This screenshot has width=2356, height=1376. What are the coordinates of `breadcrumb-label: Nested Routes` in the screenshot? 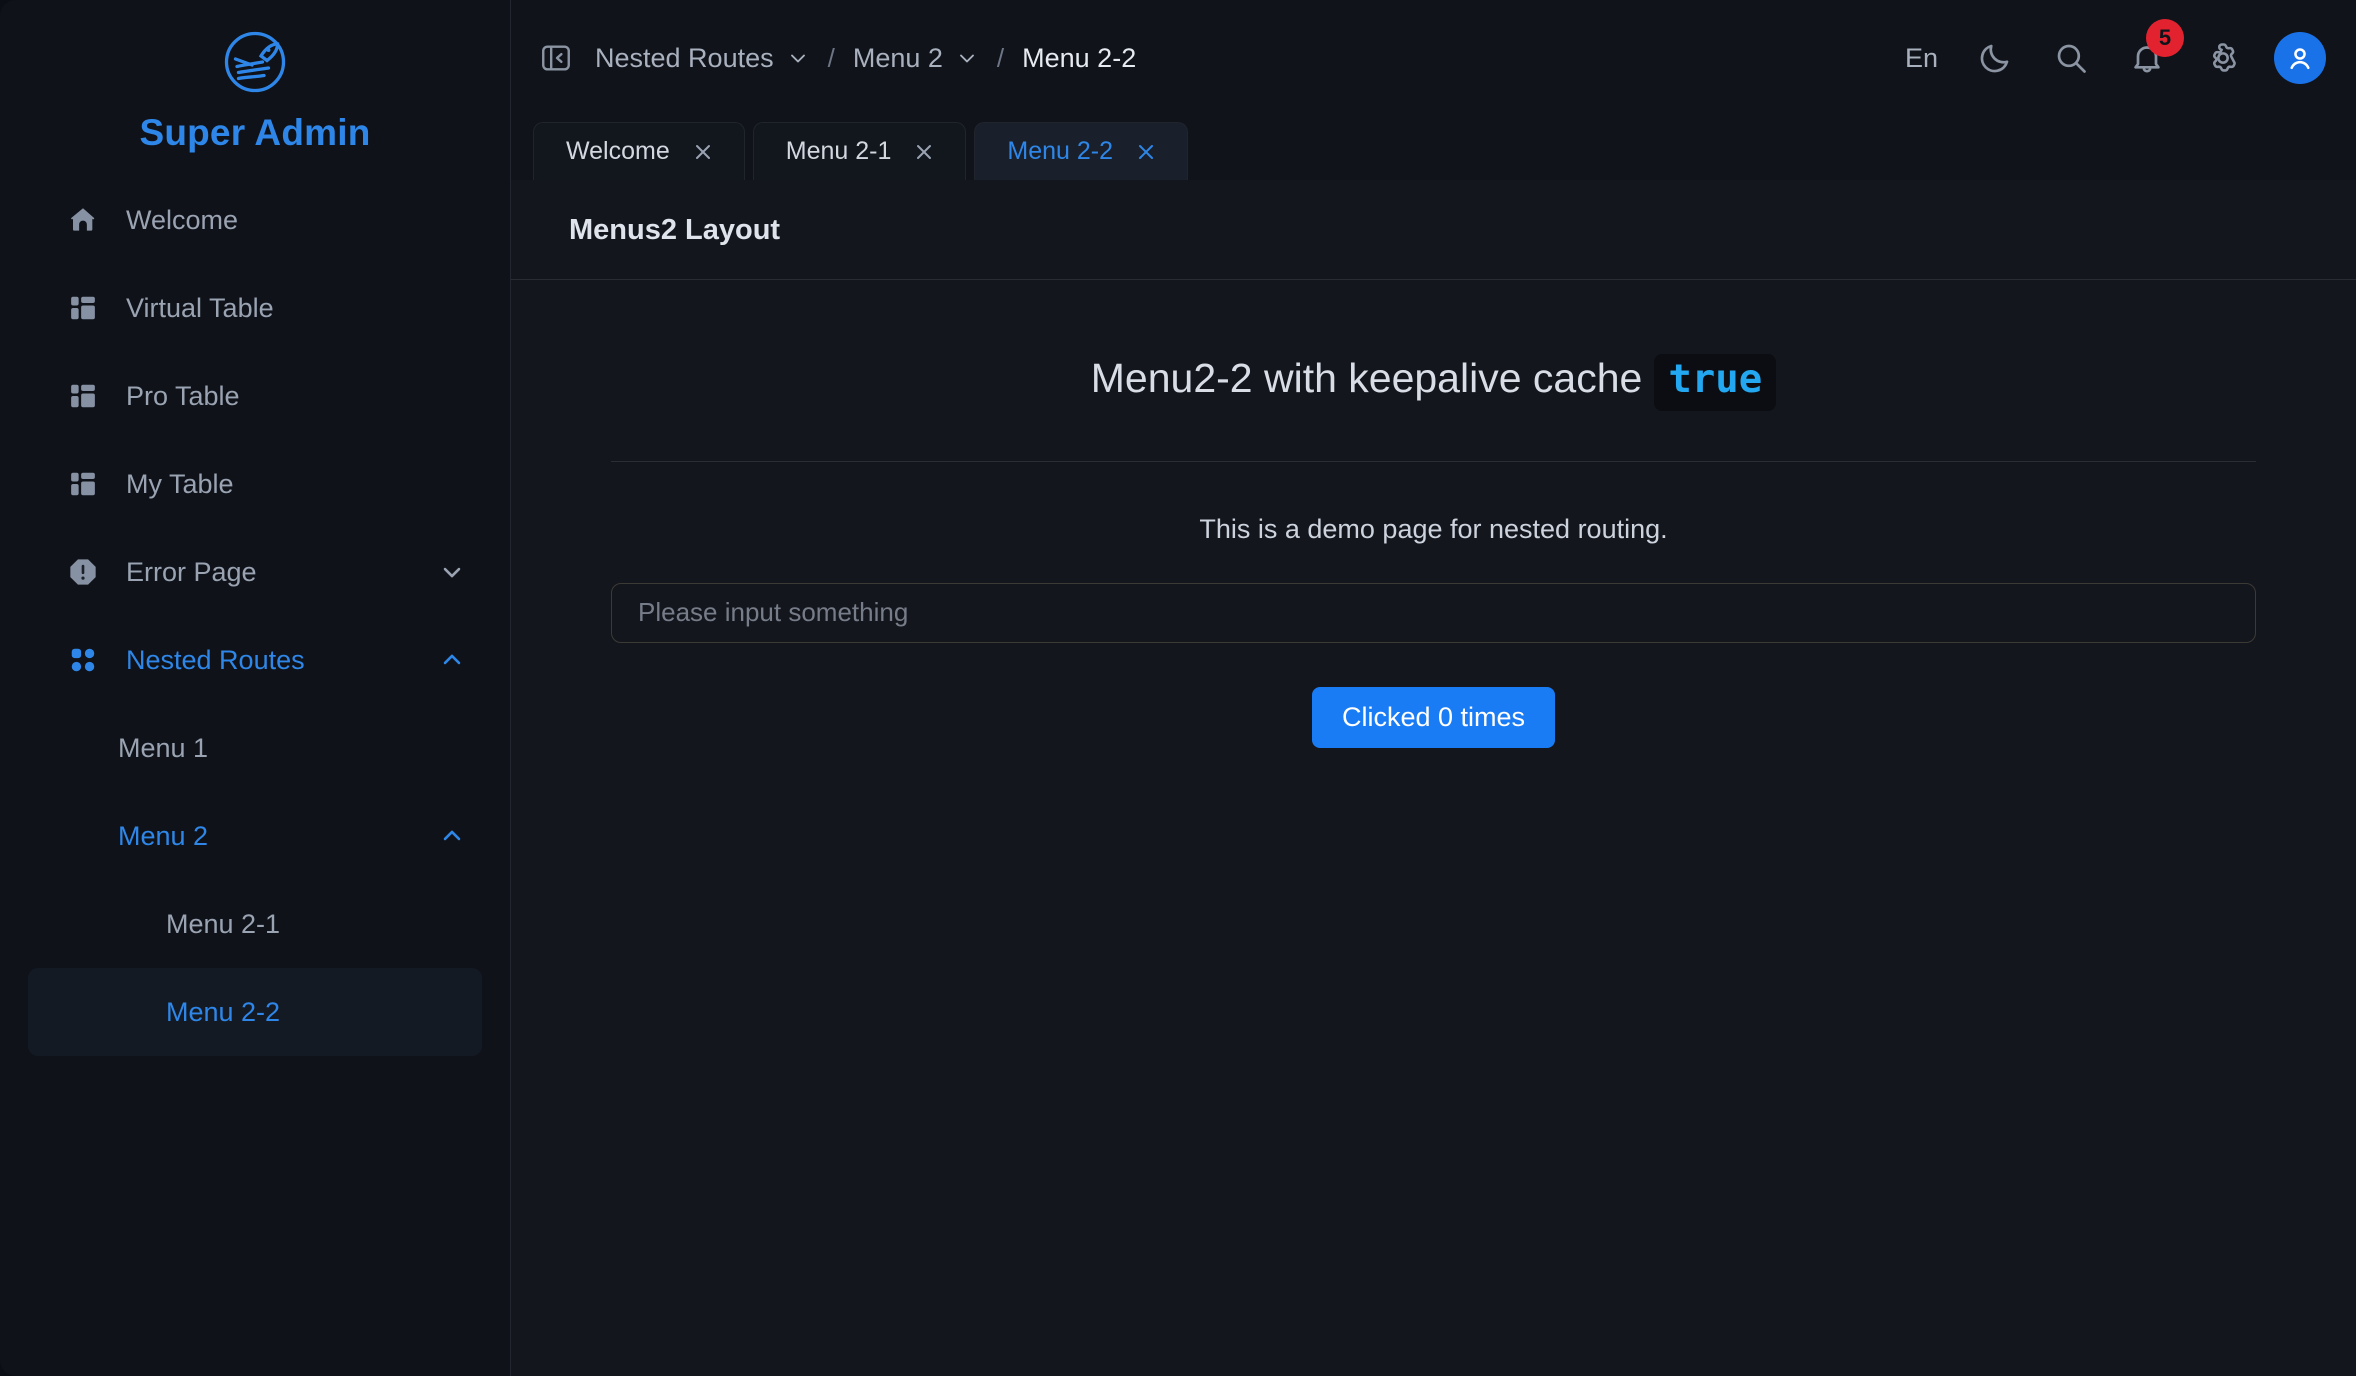 It's located at (684, 57).